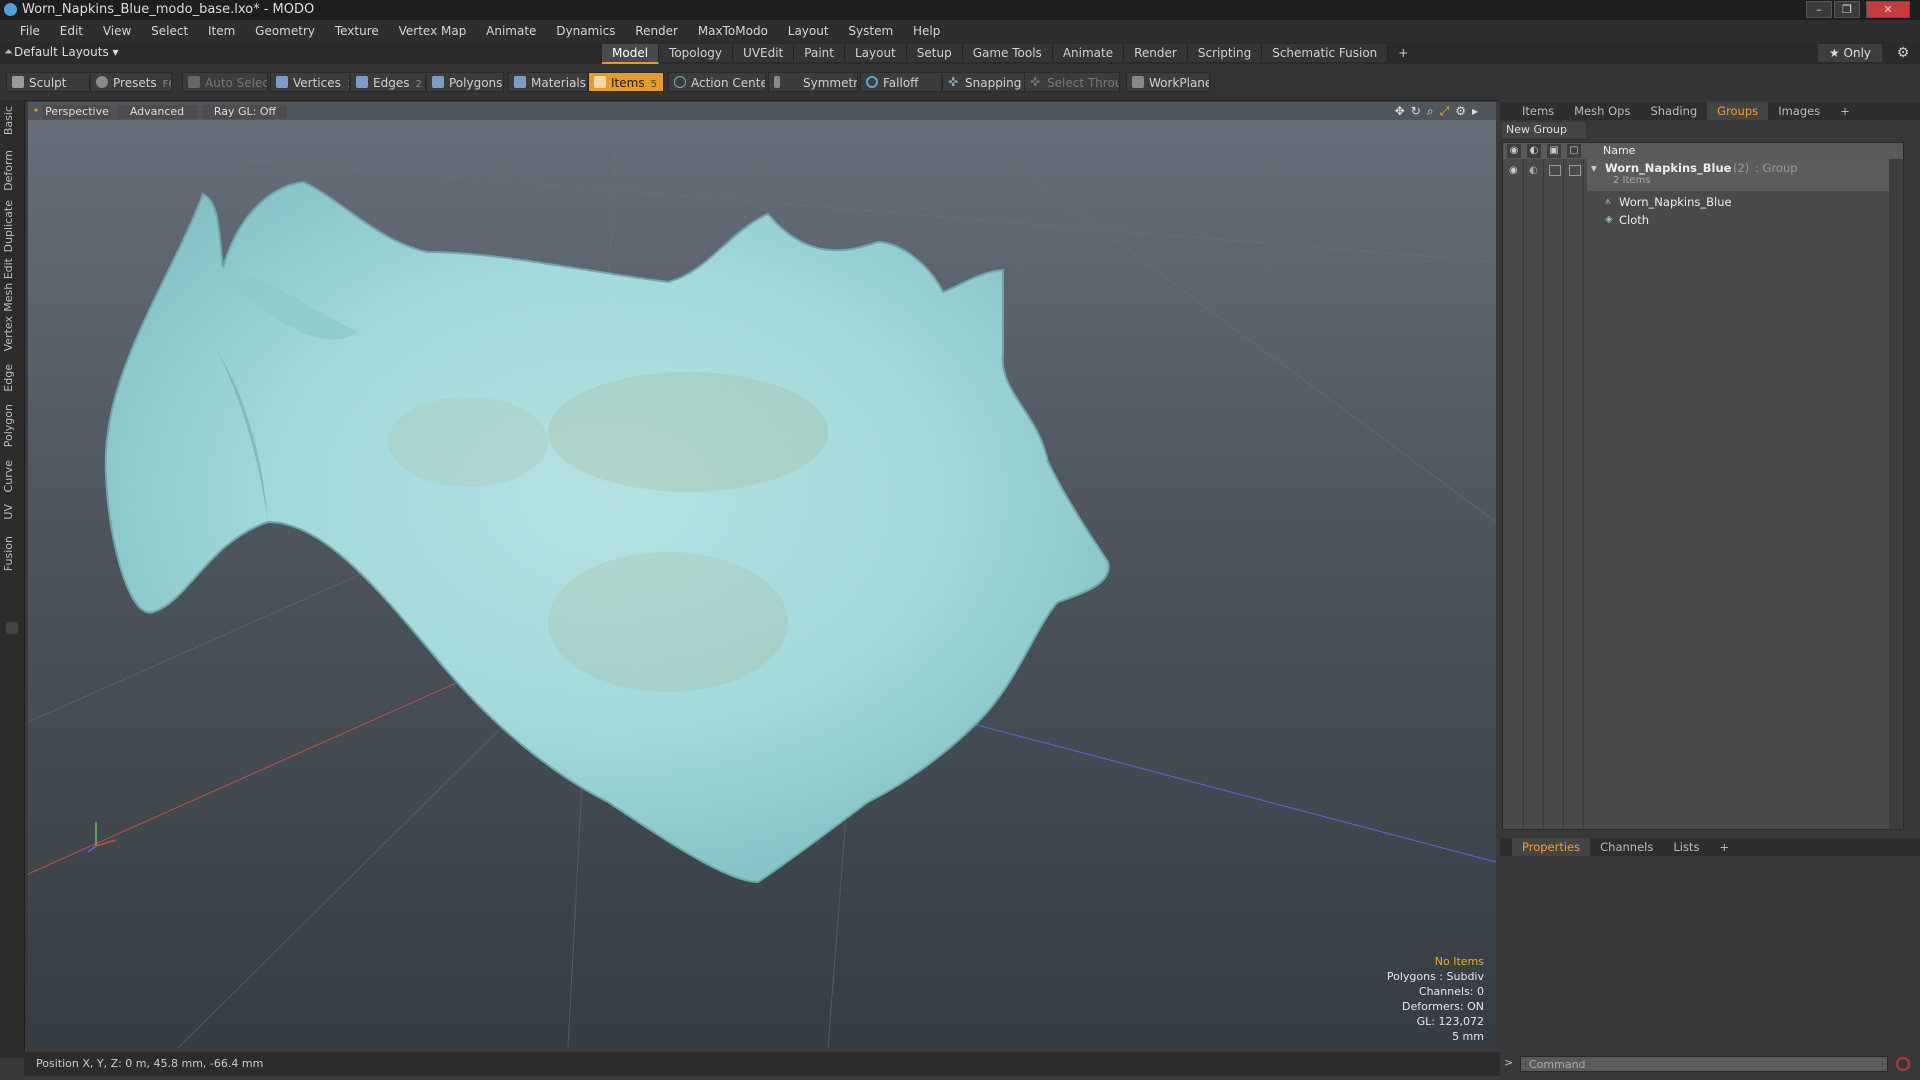 The height and width of the screenshot is (1080, 1920). What do you see at coordinates (12, 425) in the screenshot?
I see `vtab-polygon: Polygon` at bounding box center [12, 425].